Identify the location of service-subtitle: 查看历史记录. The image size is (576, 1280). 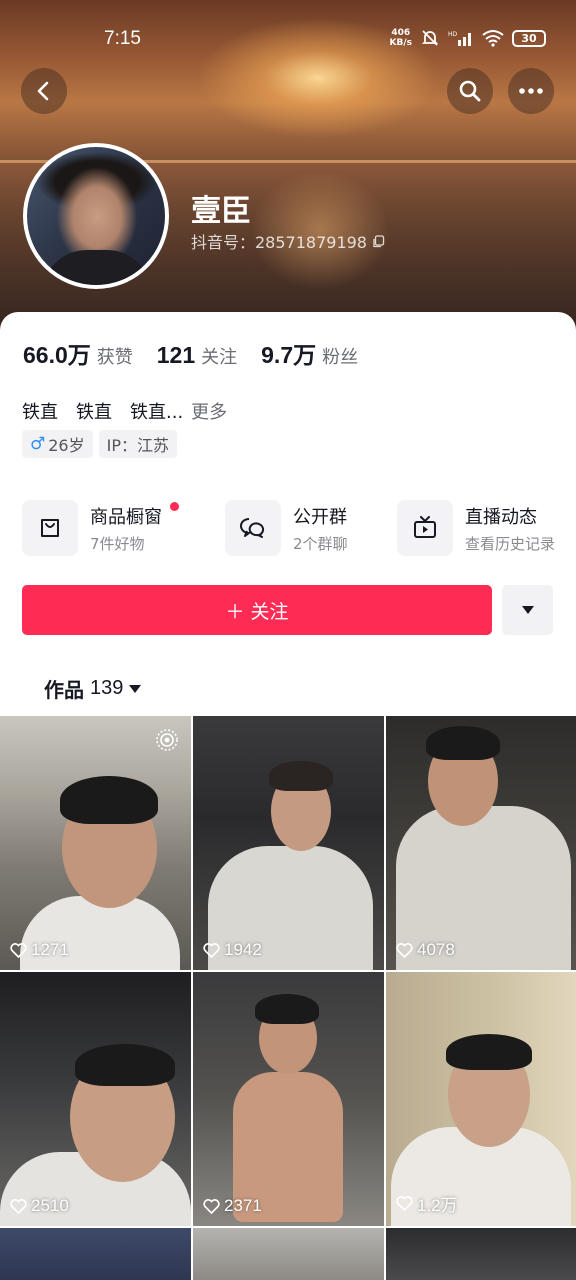
(510, 543).